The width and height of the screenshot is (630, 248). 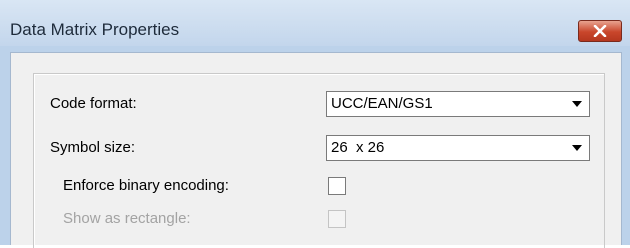 I want to click on enforce-binary-checkbox, so click(x=337, y=186).